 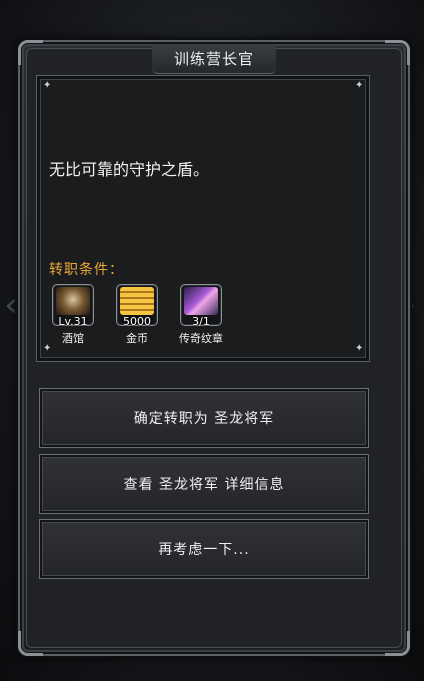 I want to click on dialog-title: 训练营长官, so click(x=213, y=59).